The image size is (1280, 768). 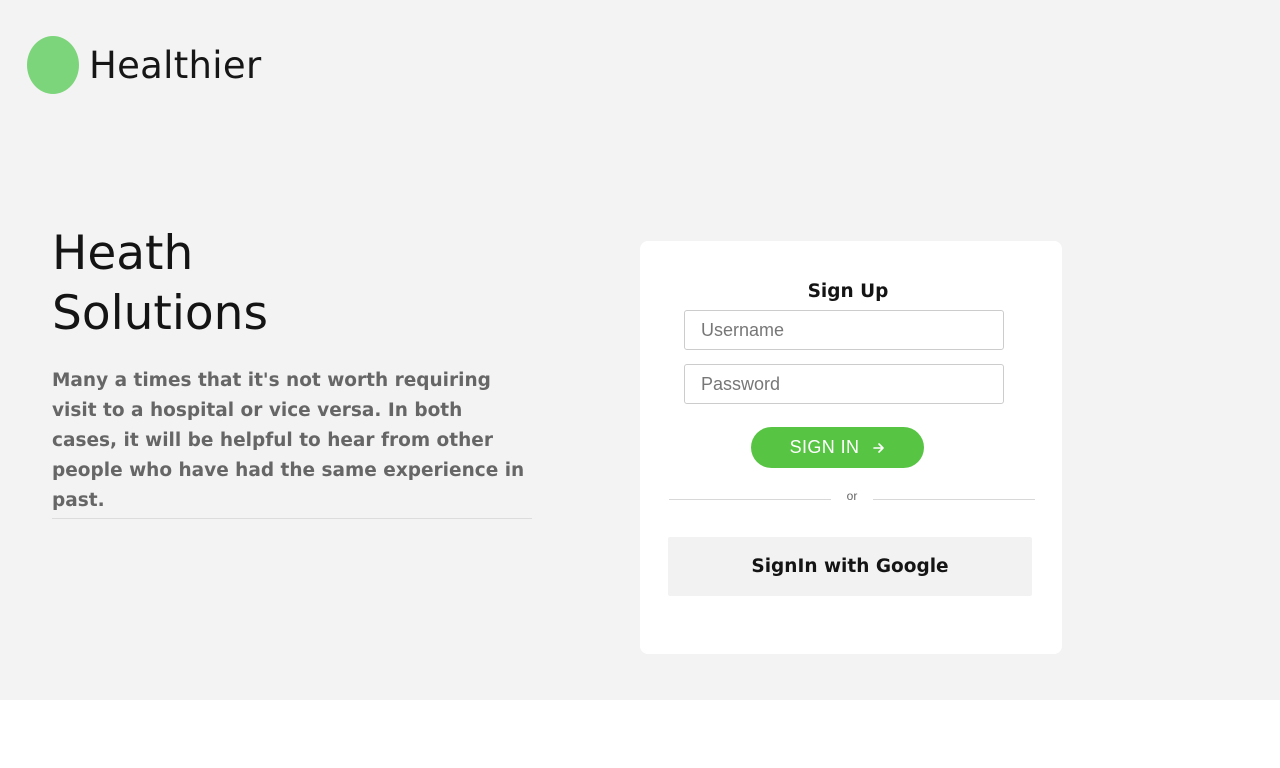 I want to click on brand-logo: Healthier, so click(x=144, y=65).